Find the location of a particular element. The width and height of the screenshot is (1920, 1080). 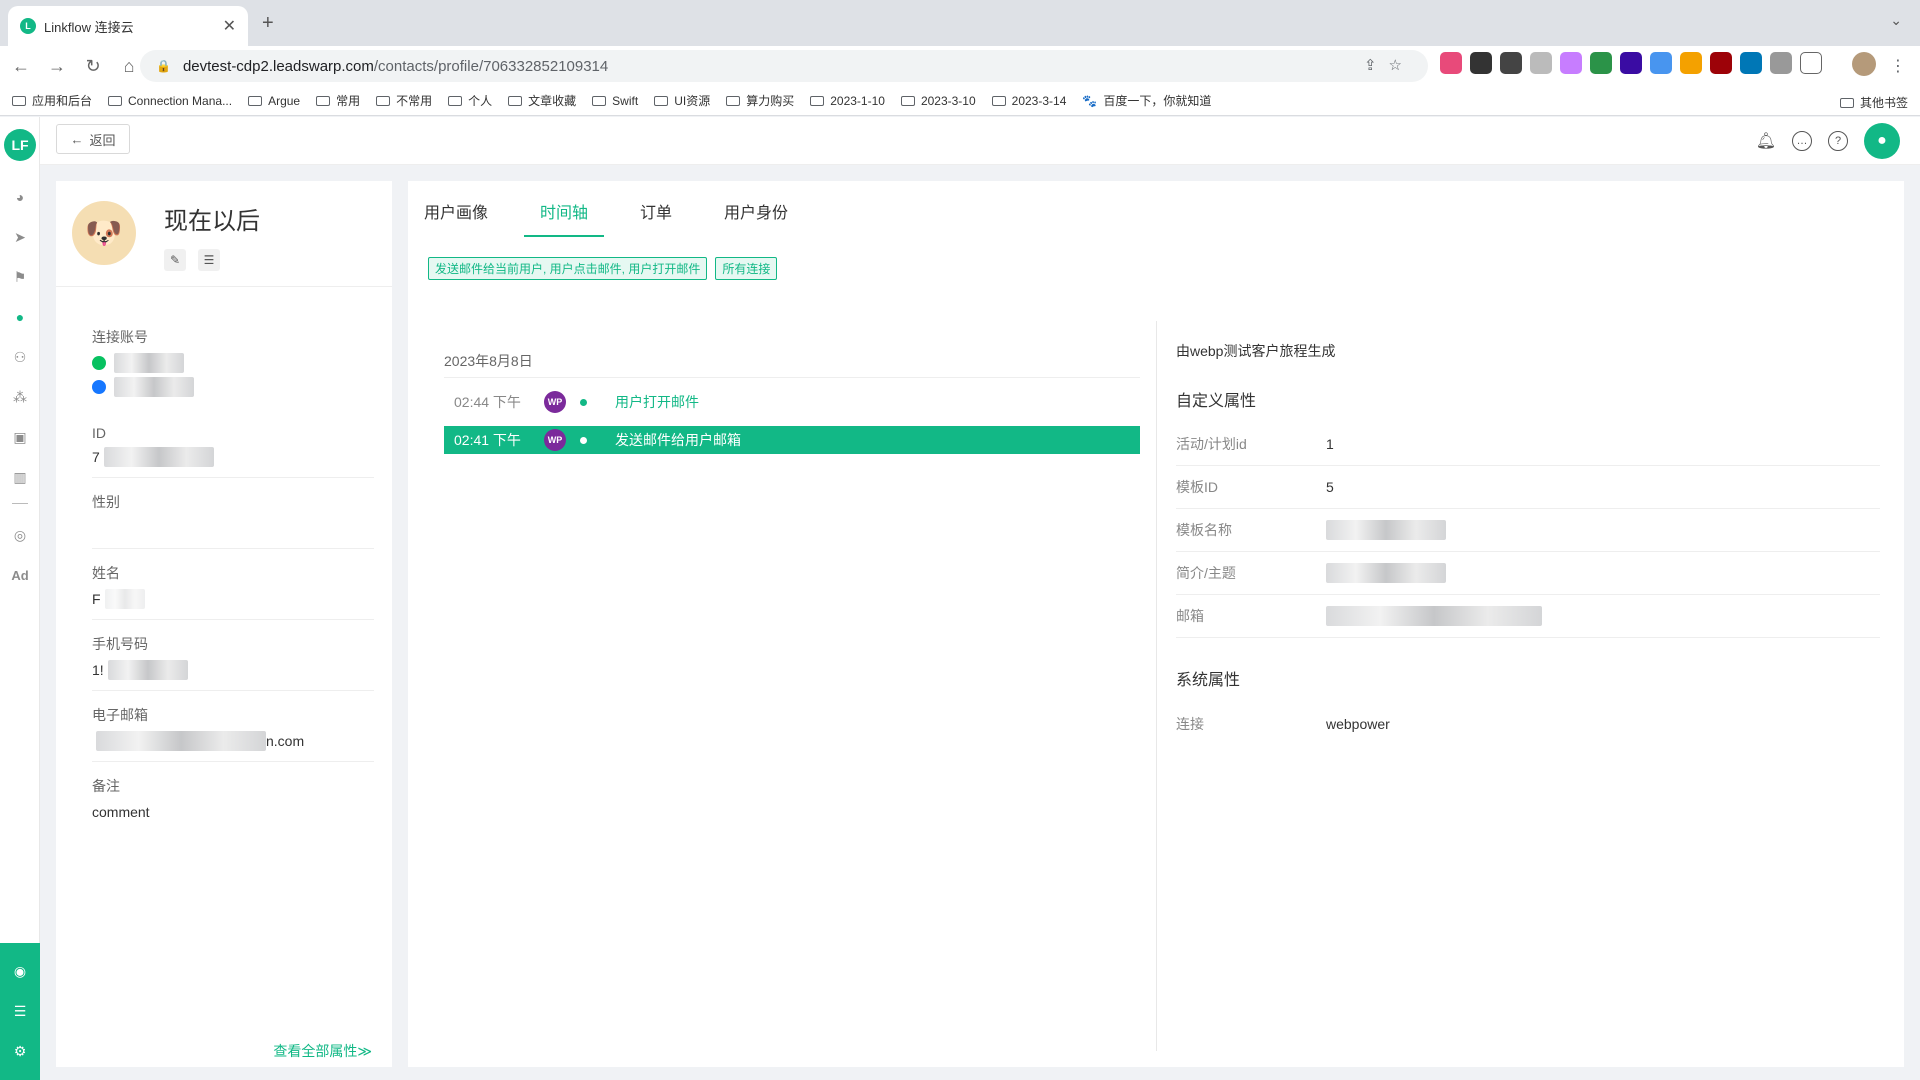

analytics-icon: ▥ is located at coordinates (20, 477).